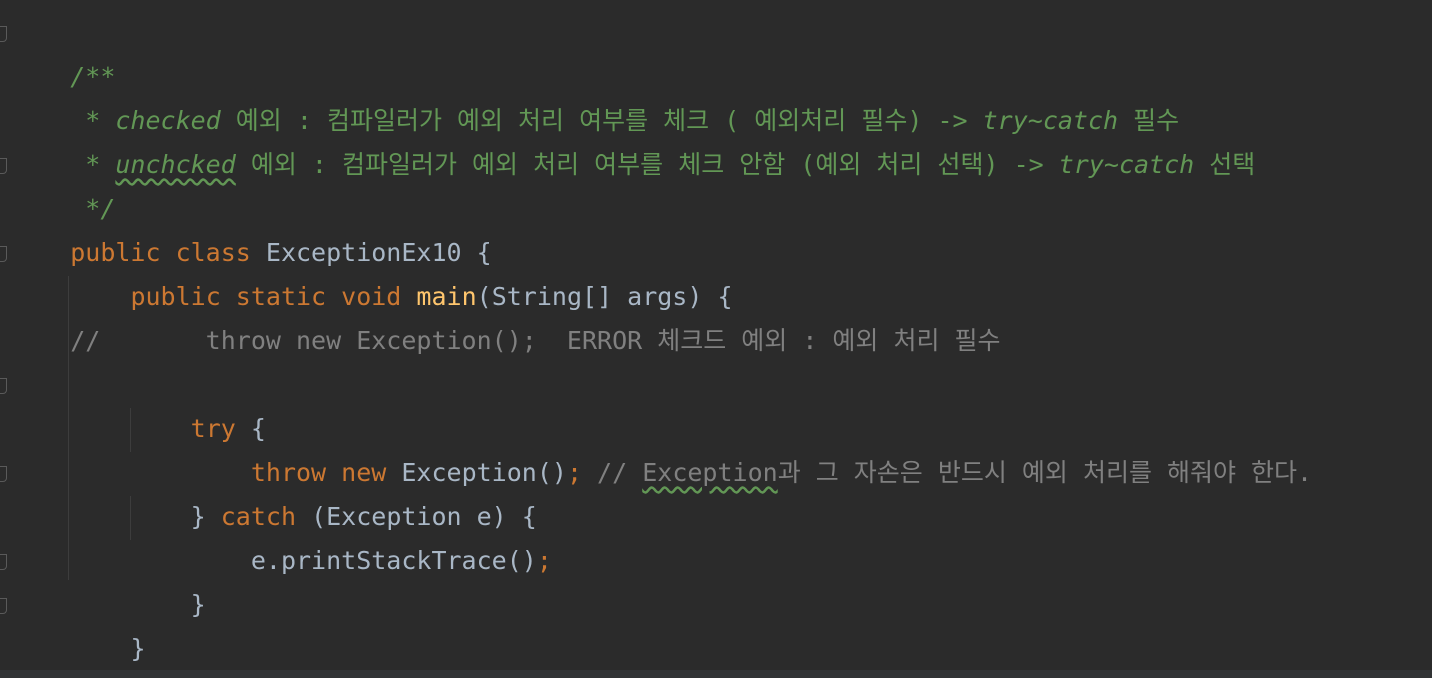 The width and height of the screenshot is (1432, 678). What do you see at coordinates (371, 271) in the screenshot?
I see `code-line-main-decl: public static void main(String[] args) {` at bounding box center [371, 271].